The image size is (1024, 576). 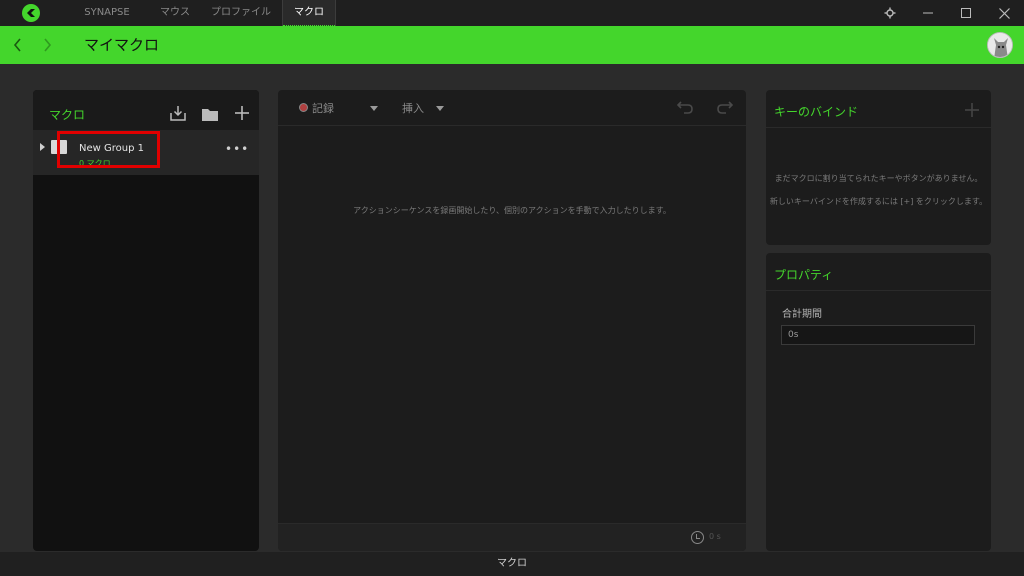 I want to click on page-header: マイマクロ, so click(x=512, y=45).